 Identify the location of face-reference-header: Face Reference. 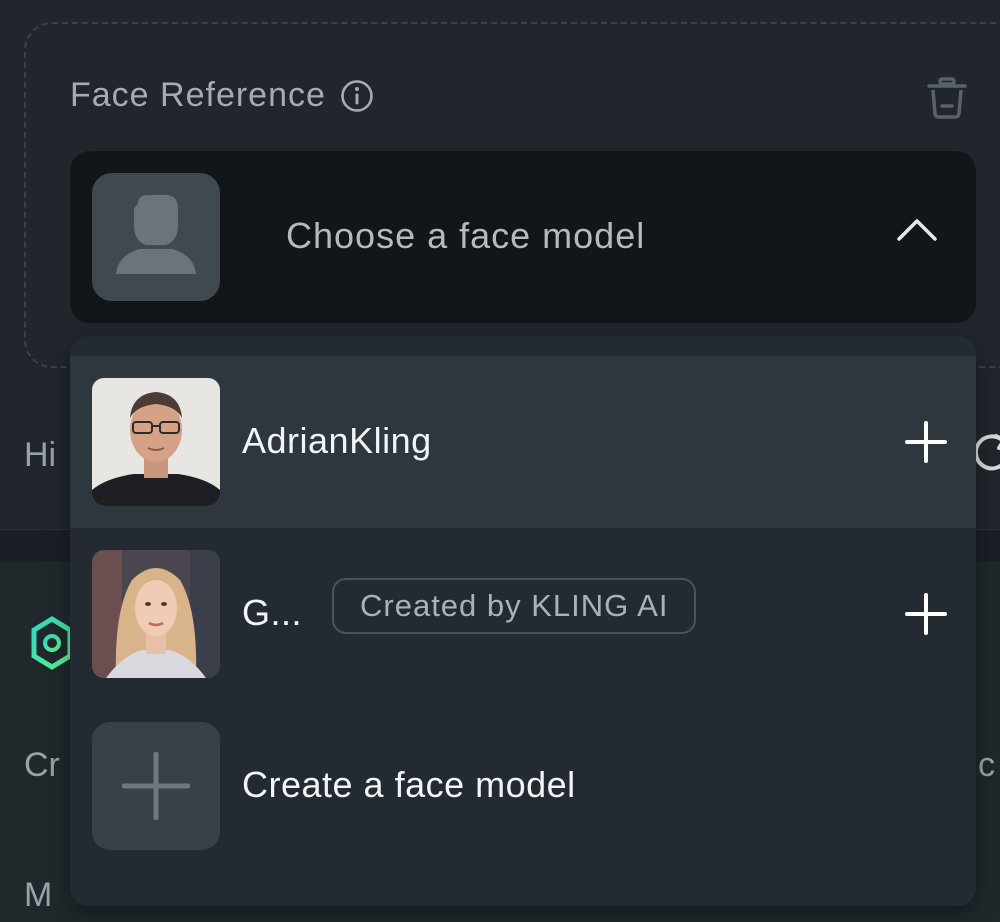
(222, 95).